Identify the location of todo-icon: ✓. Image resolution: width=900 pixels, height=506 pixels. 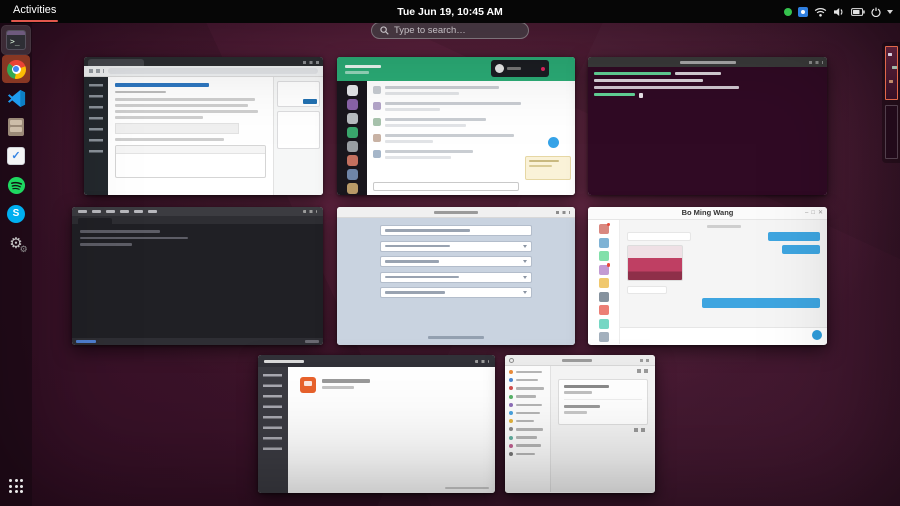
(16, 156).